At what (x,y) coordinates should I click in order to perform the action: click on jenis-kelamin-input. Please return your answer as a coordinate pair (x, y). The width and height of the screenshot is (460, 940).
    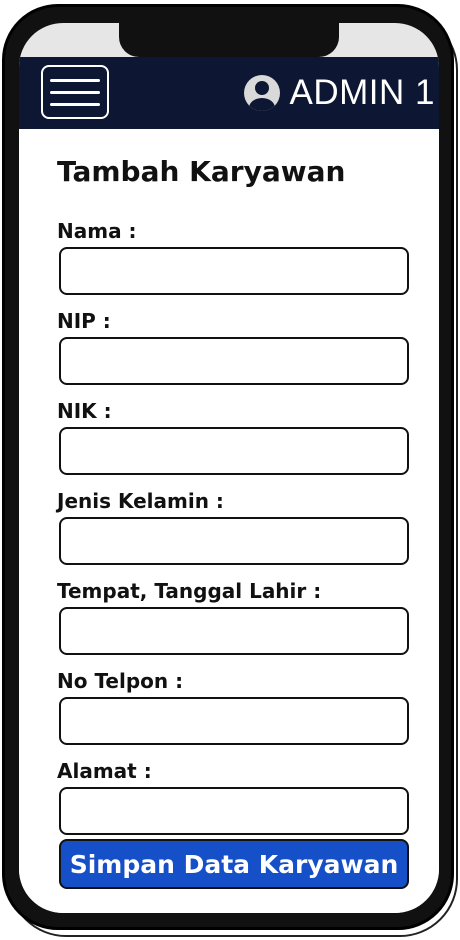
    Looking at the image, I should click on (234, 541).